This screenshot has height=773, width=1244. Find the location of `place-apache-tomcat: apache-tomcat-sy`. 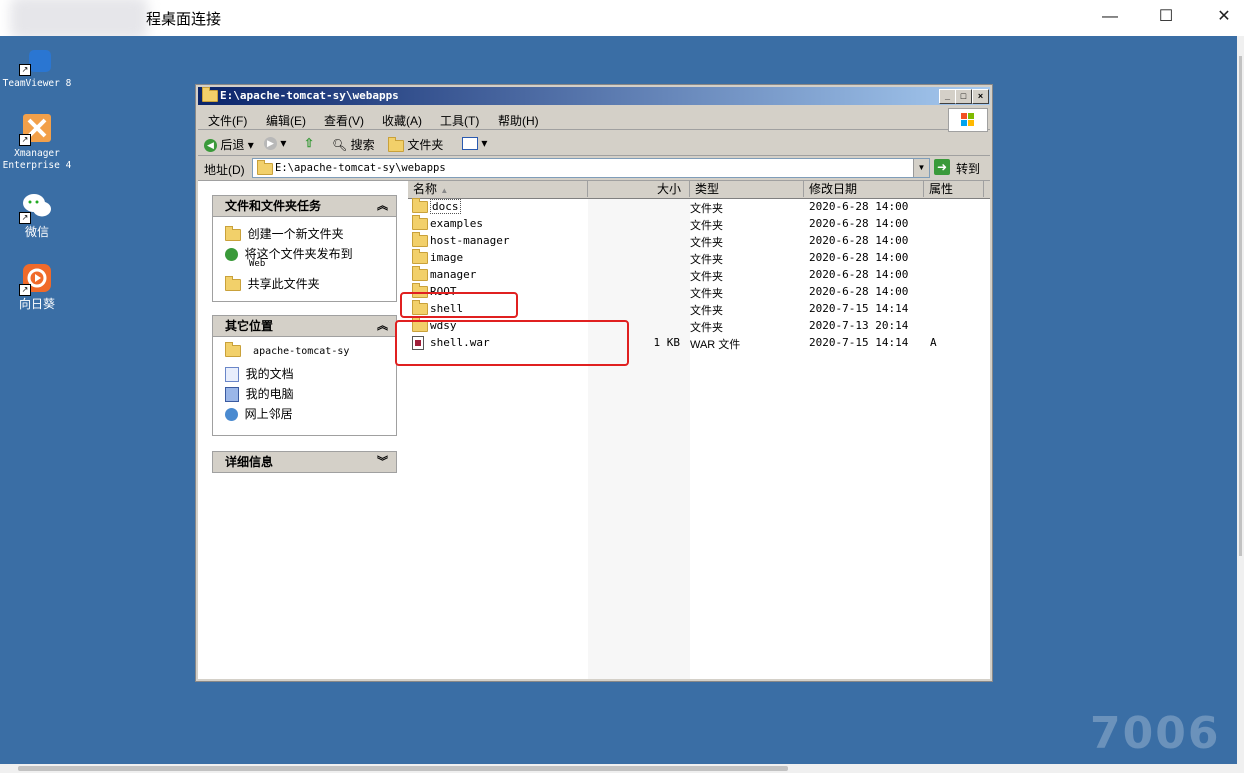

place-apache-tomcat: apache-tomcat-sy is located at coordinates (287, 349).